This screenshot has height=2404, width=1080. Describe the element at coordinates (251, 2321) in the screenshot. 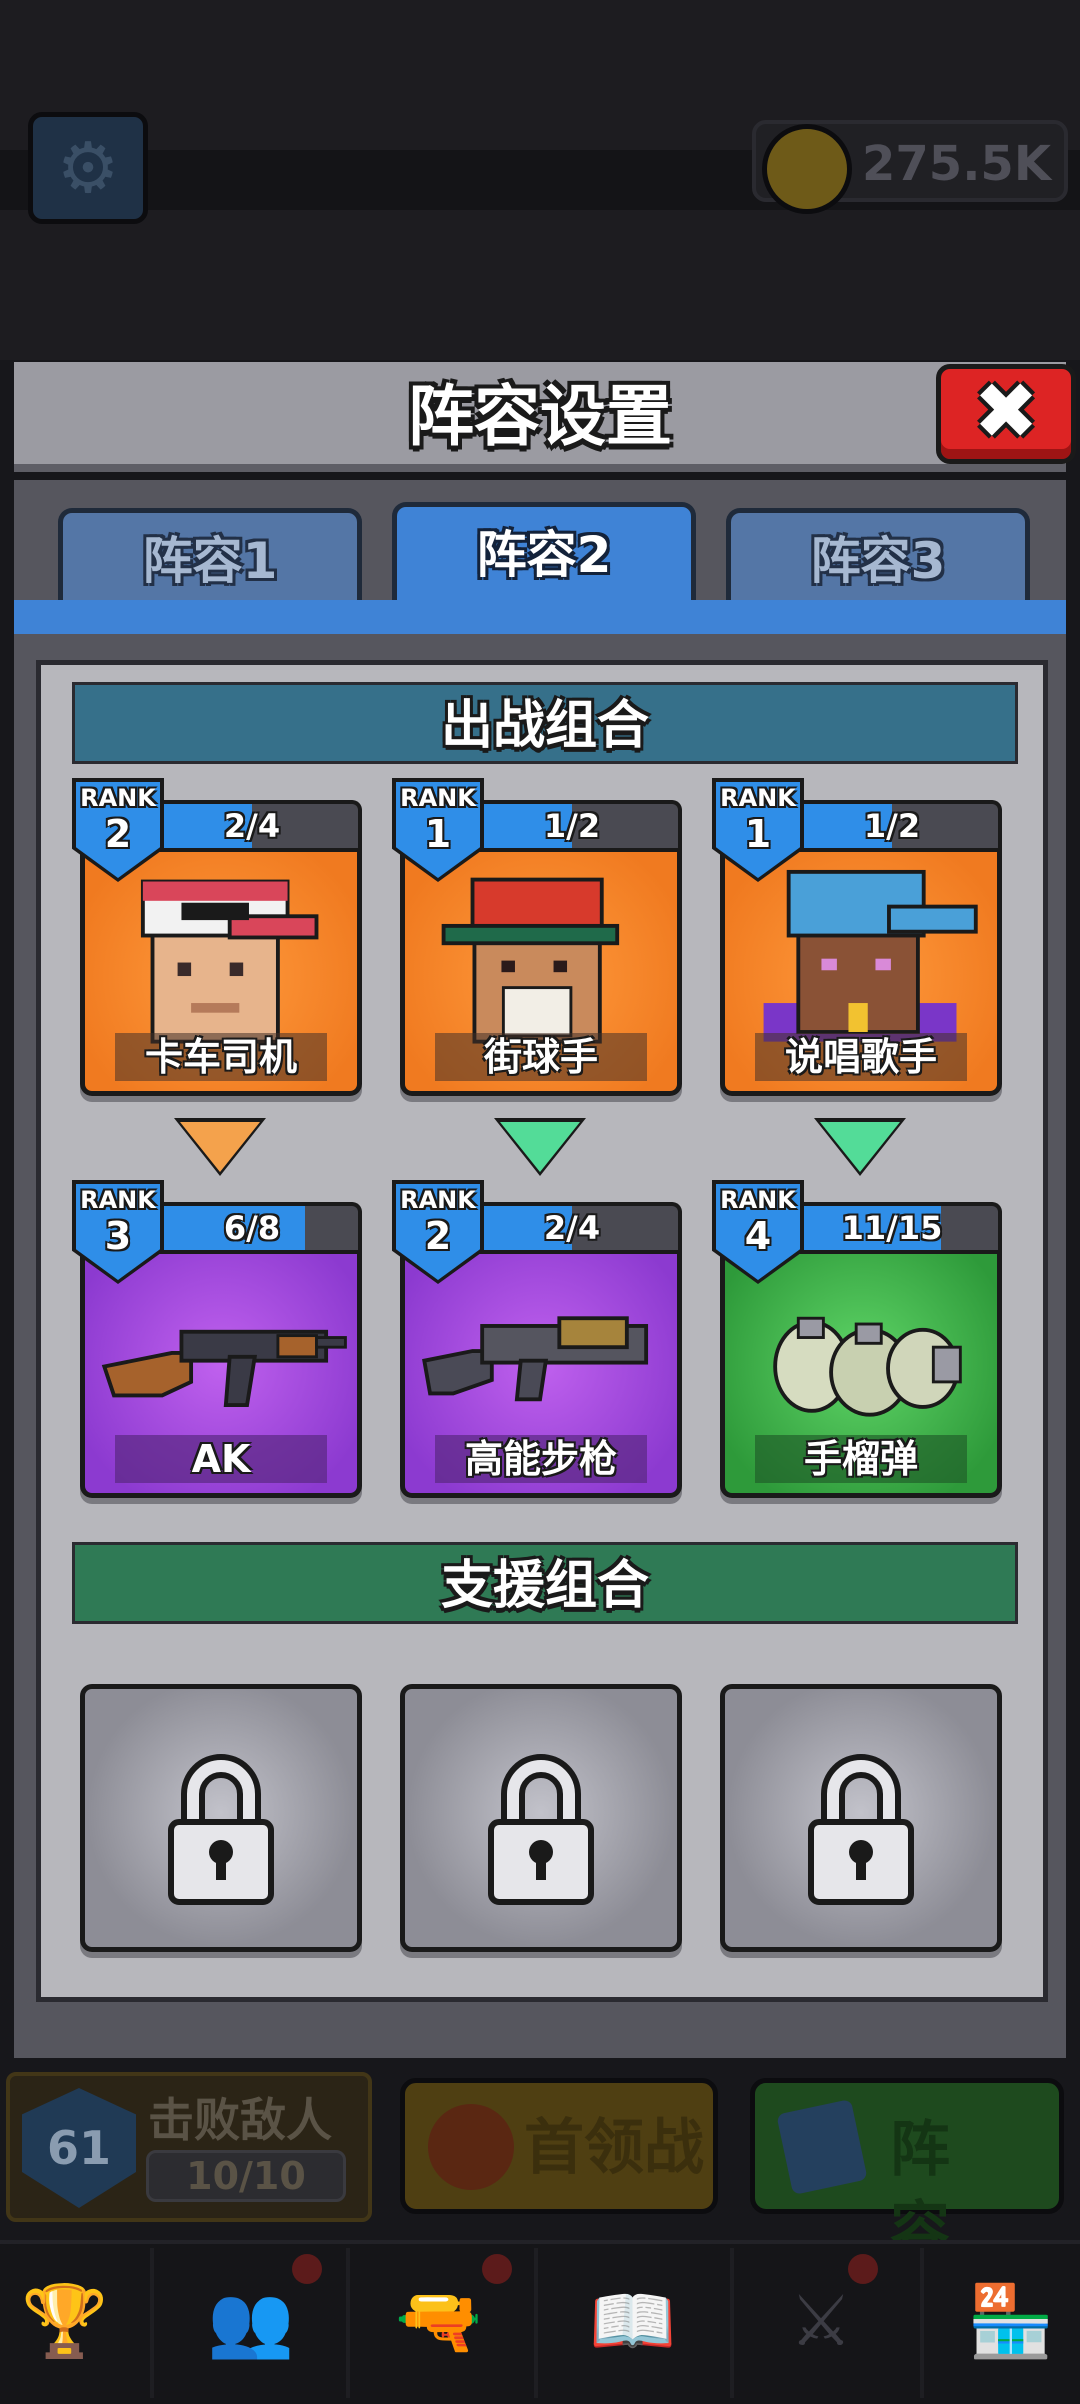

I see `team-icon: 👥` at that location.